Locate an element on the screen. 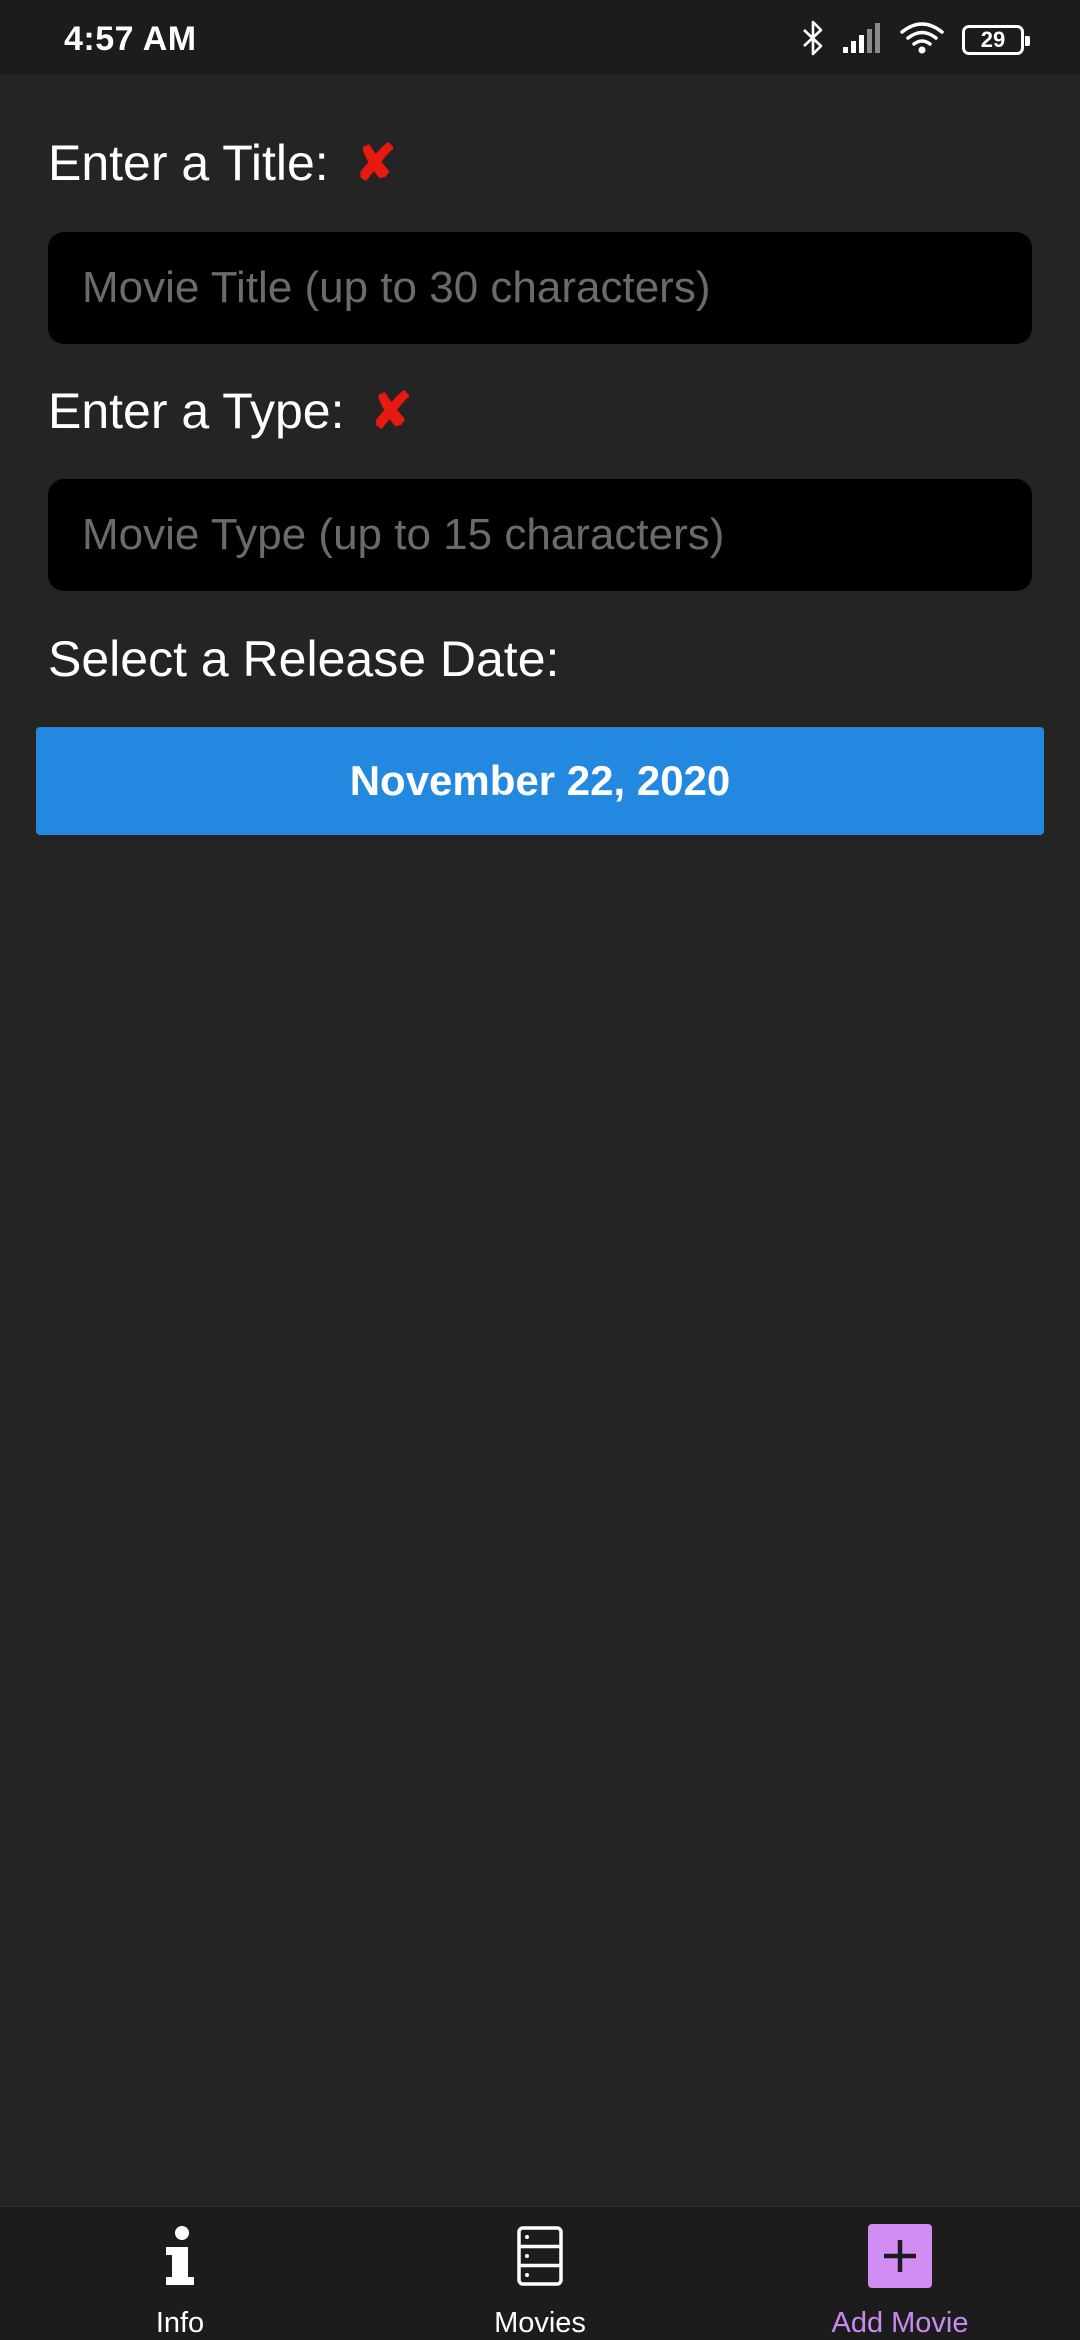 Image resolution: width=1080 pixels, height=2340 pixels. movie-title-input is located at coordinates (540, 288).